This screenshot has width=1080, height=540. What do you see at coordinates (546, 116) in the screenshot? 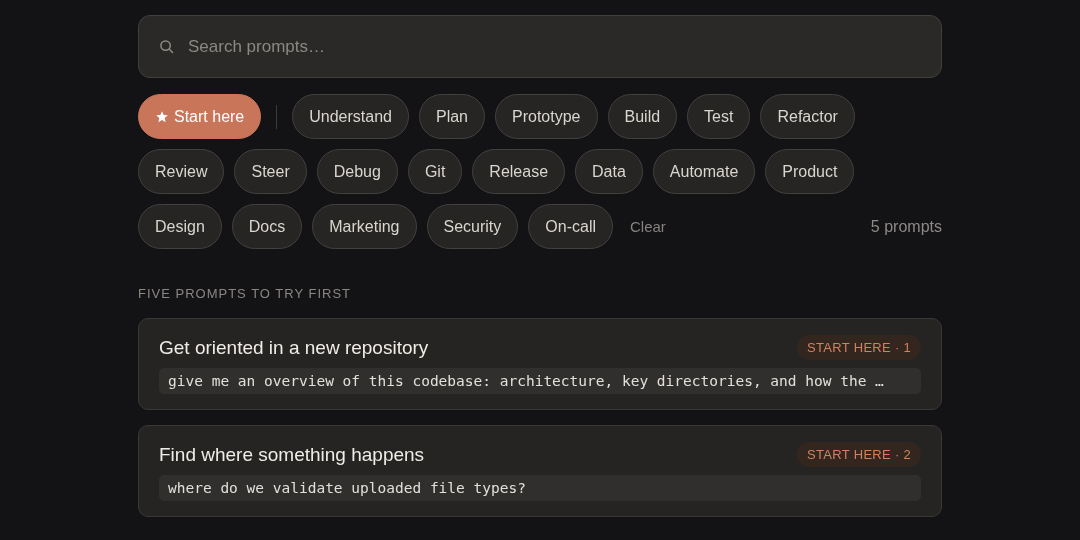
I see `filter-chip: Prototype` at bounding box center [546, 116].